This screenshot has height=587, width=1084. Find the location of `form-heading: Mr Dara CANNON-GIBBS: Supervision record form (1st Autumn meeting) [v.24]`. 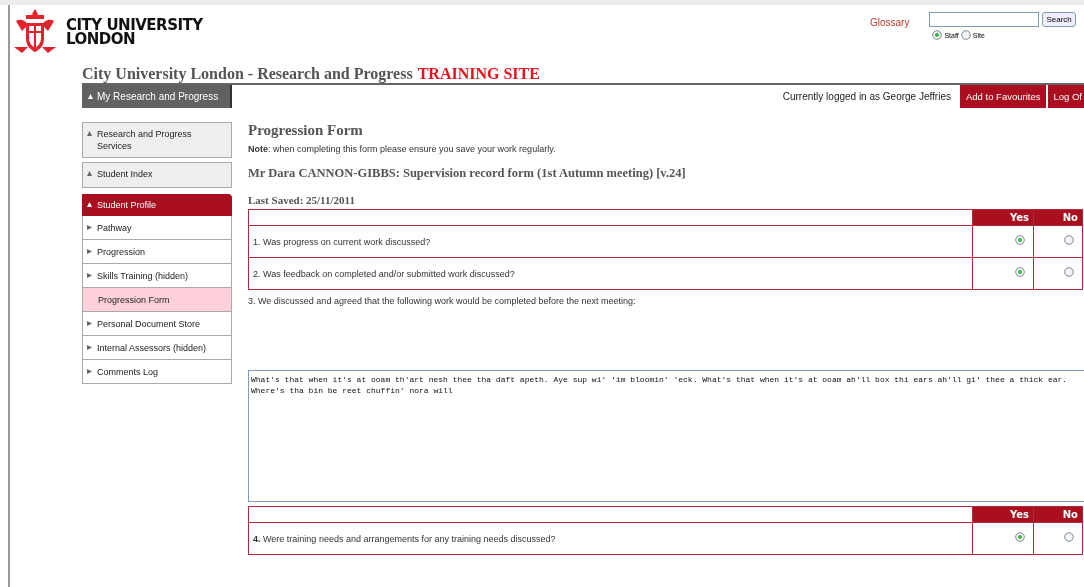

form-heading: Mr Dara CANNON-GIBBS: Supervision record form (1st Autumn meeting) [v.24] is located at coordinates (467, 173).